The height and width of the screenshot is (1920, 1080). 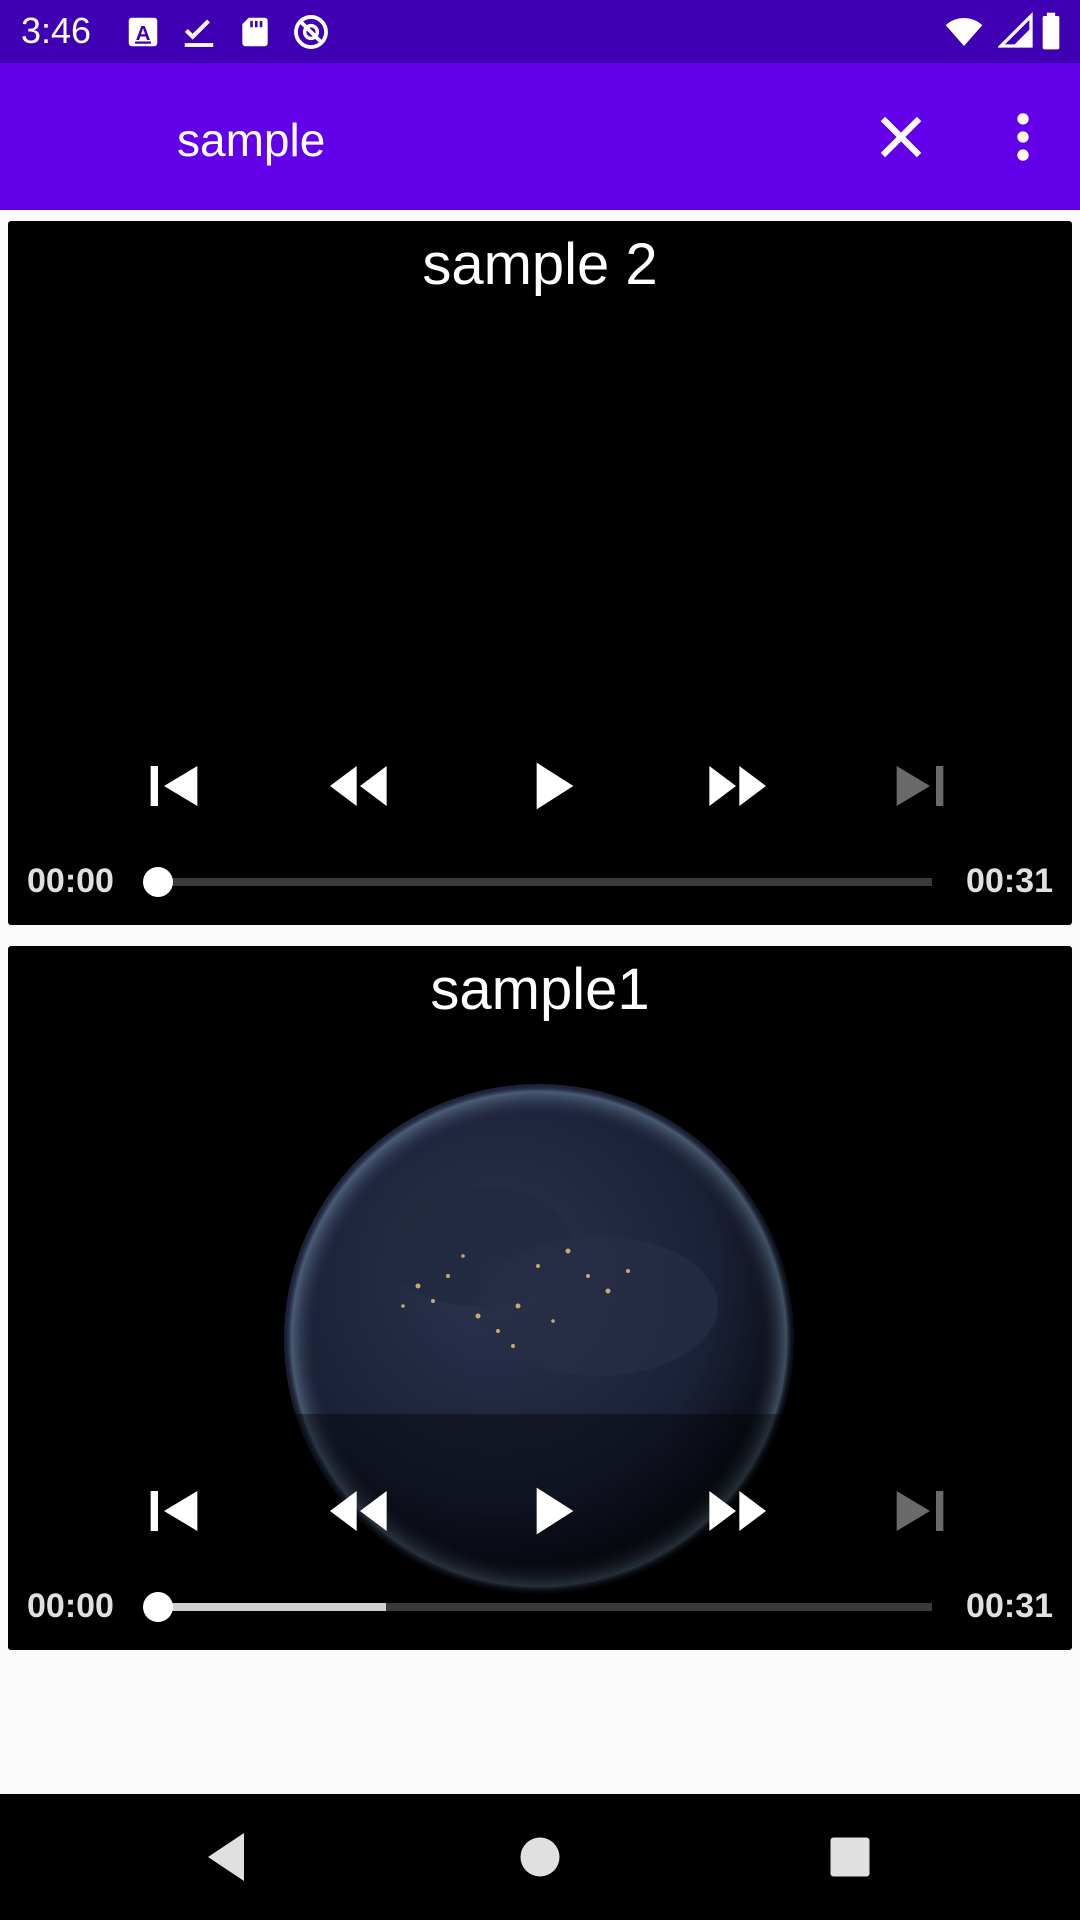 I want to click on recents-button, so click(x=850, y=1857).